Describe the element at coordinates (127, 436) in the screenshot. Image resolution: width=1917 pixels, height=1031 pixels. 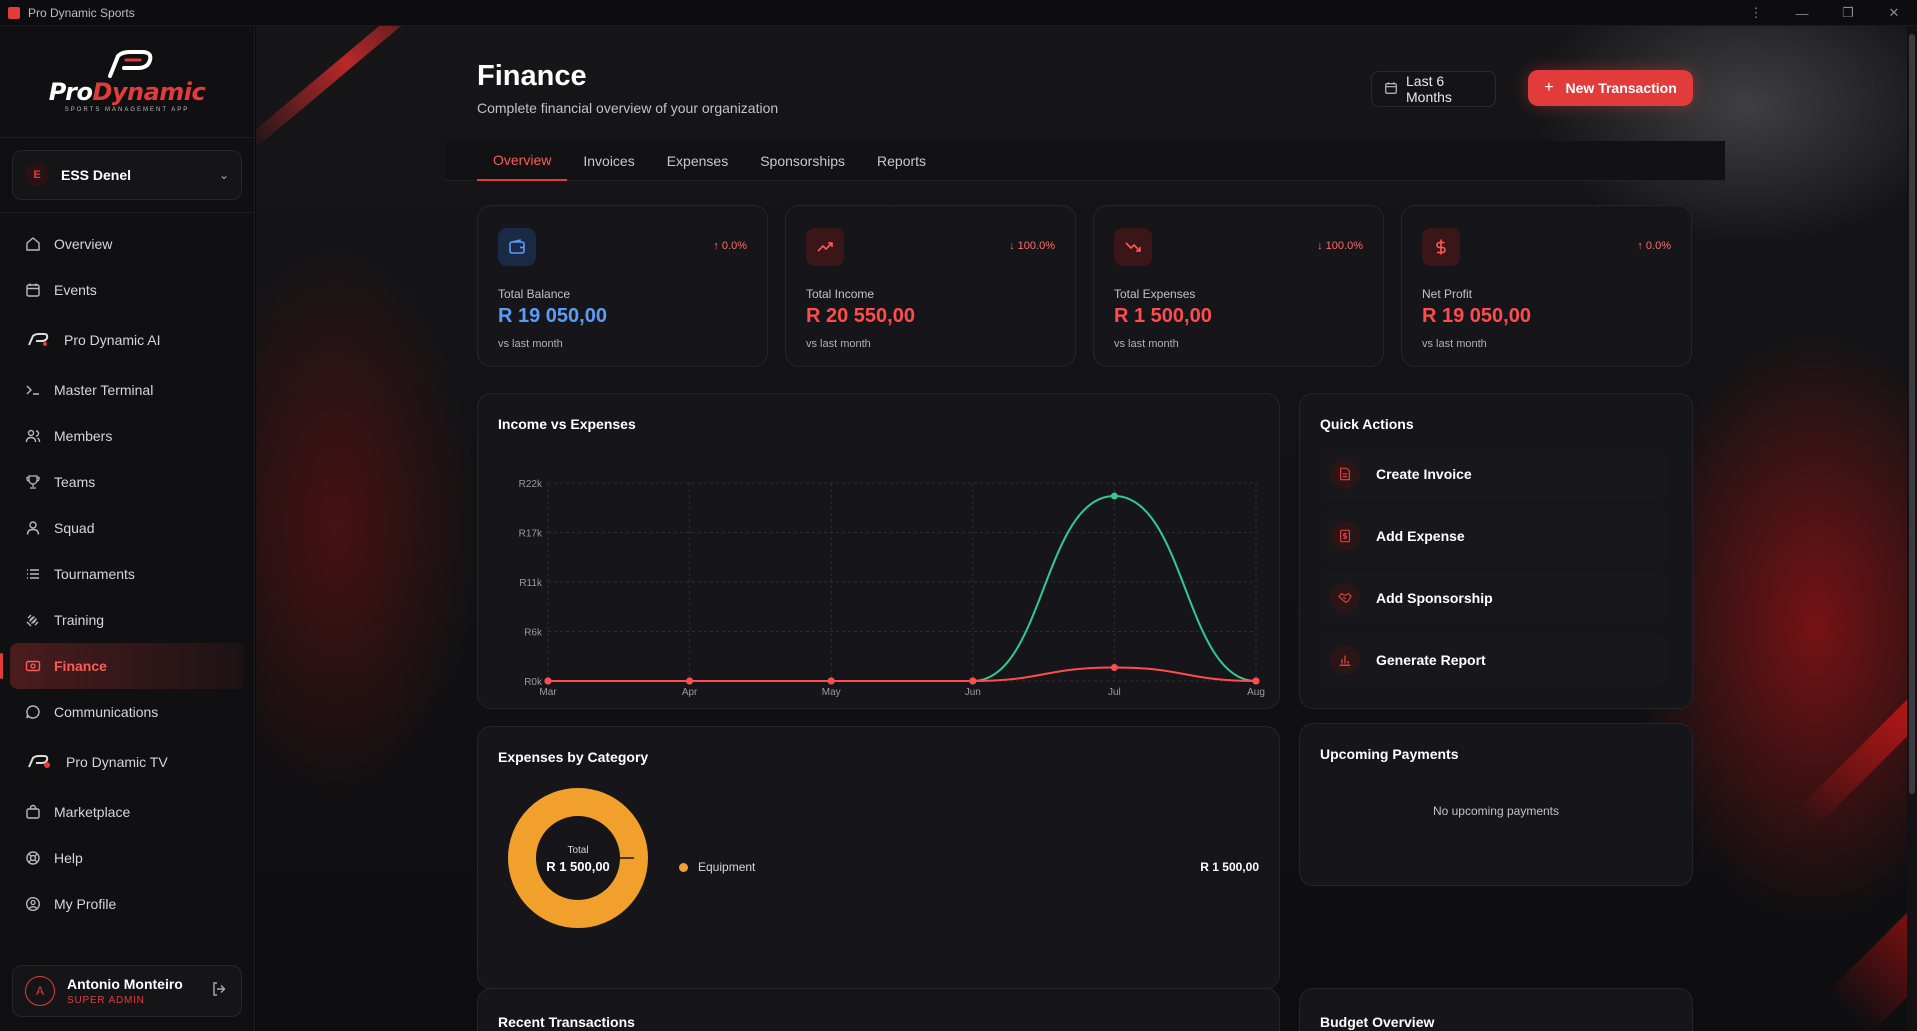
I see `sidebar-item-members: Members` at that location.